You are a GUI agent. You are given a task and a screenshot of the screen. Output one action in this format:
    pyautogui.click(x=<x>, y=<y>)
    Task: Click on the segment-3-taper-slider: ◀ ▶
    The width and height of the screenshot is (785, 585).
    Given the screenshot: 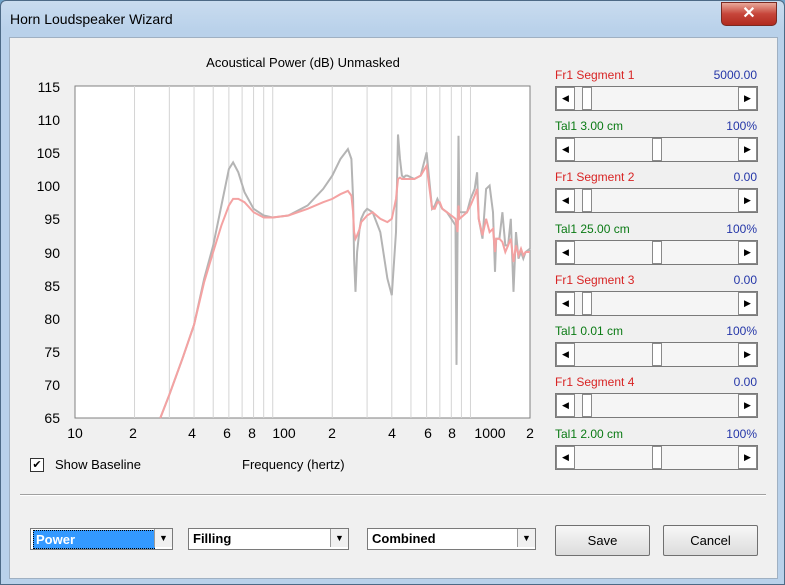 What is the action you would take?
    pyautogui.click(x=656, y=354)
    